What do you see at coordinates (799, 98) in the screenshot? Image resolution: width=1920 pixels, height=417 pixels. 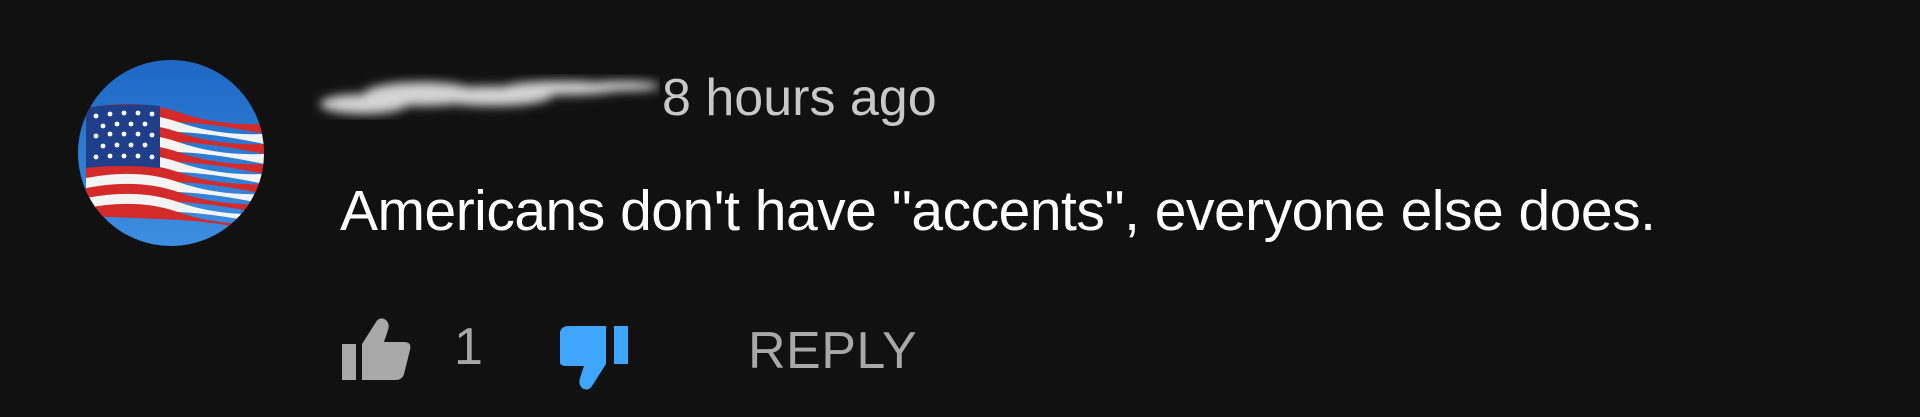 I see `comment-timestamp: 8 hours ago` at bounding box center [799, 98].